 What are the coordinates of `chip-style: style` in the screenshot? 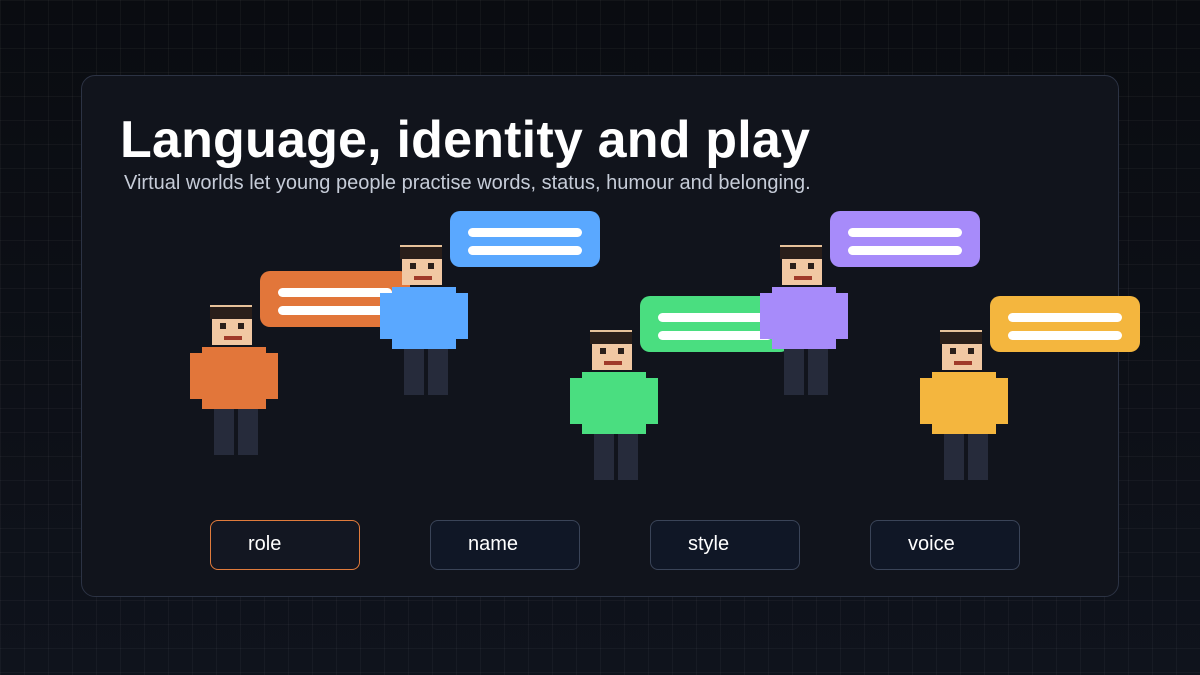 It's located at (725, 545).